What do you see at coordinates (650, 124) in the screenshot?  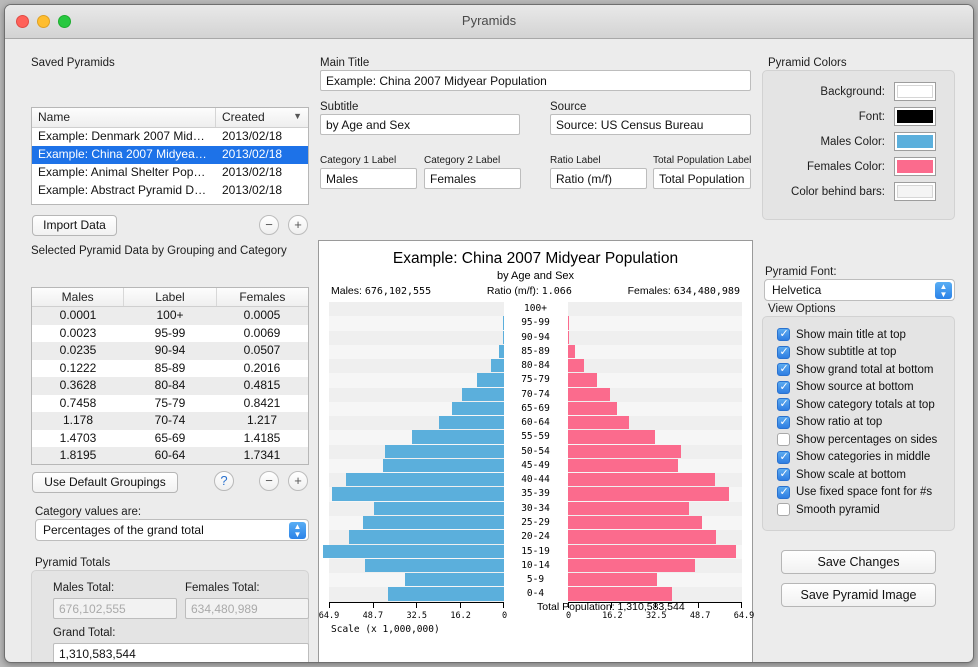 I see `source-input: Source: US Census Bureau` at bounding box center [650, 124].